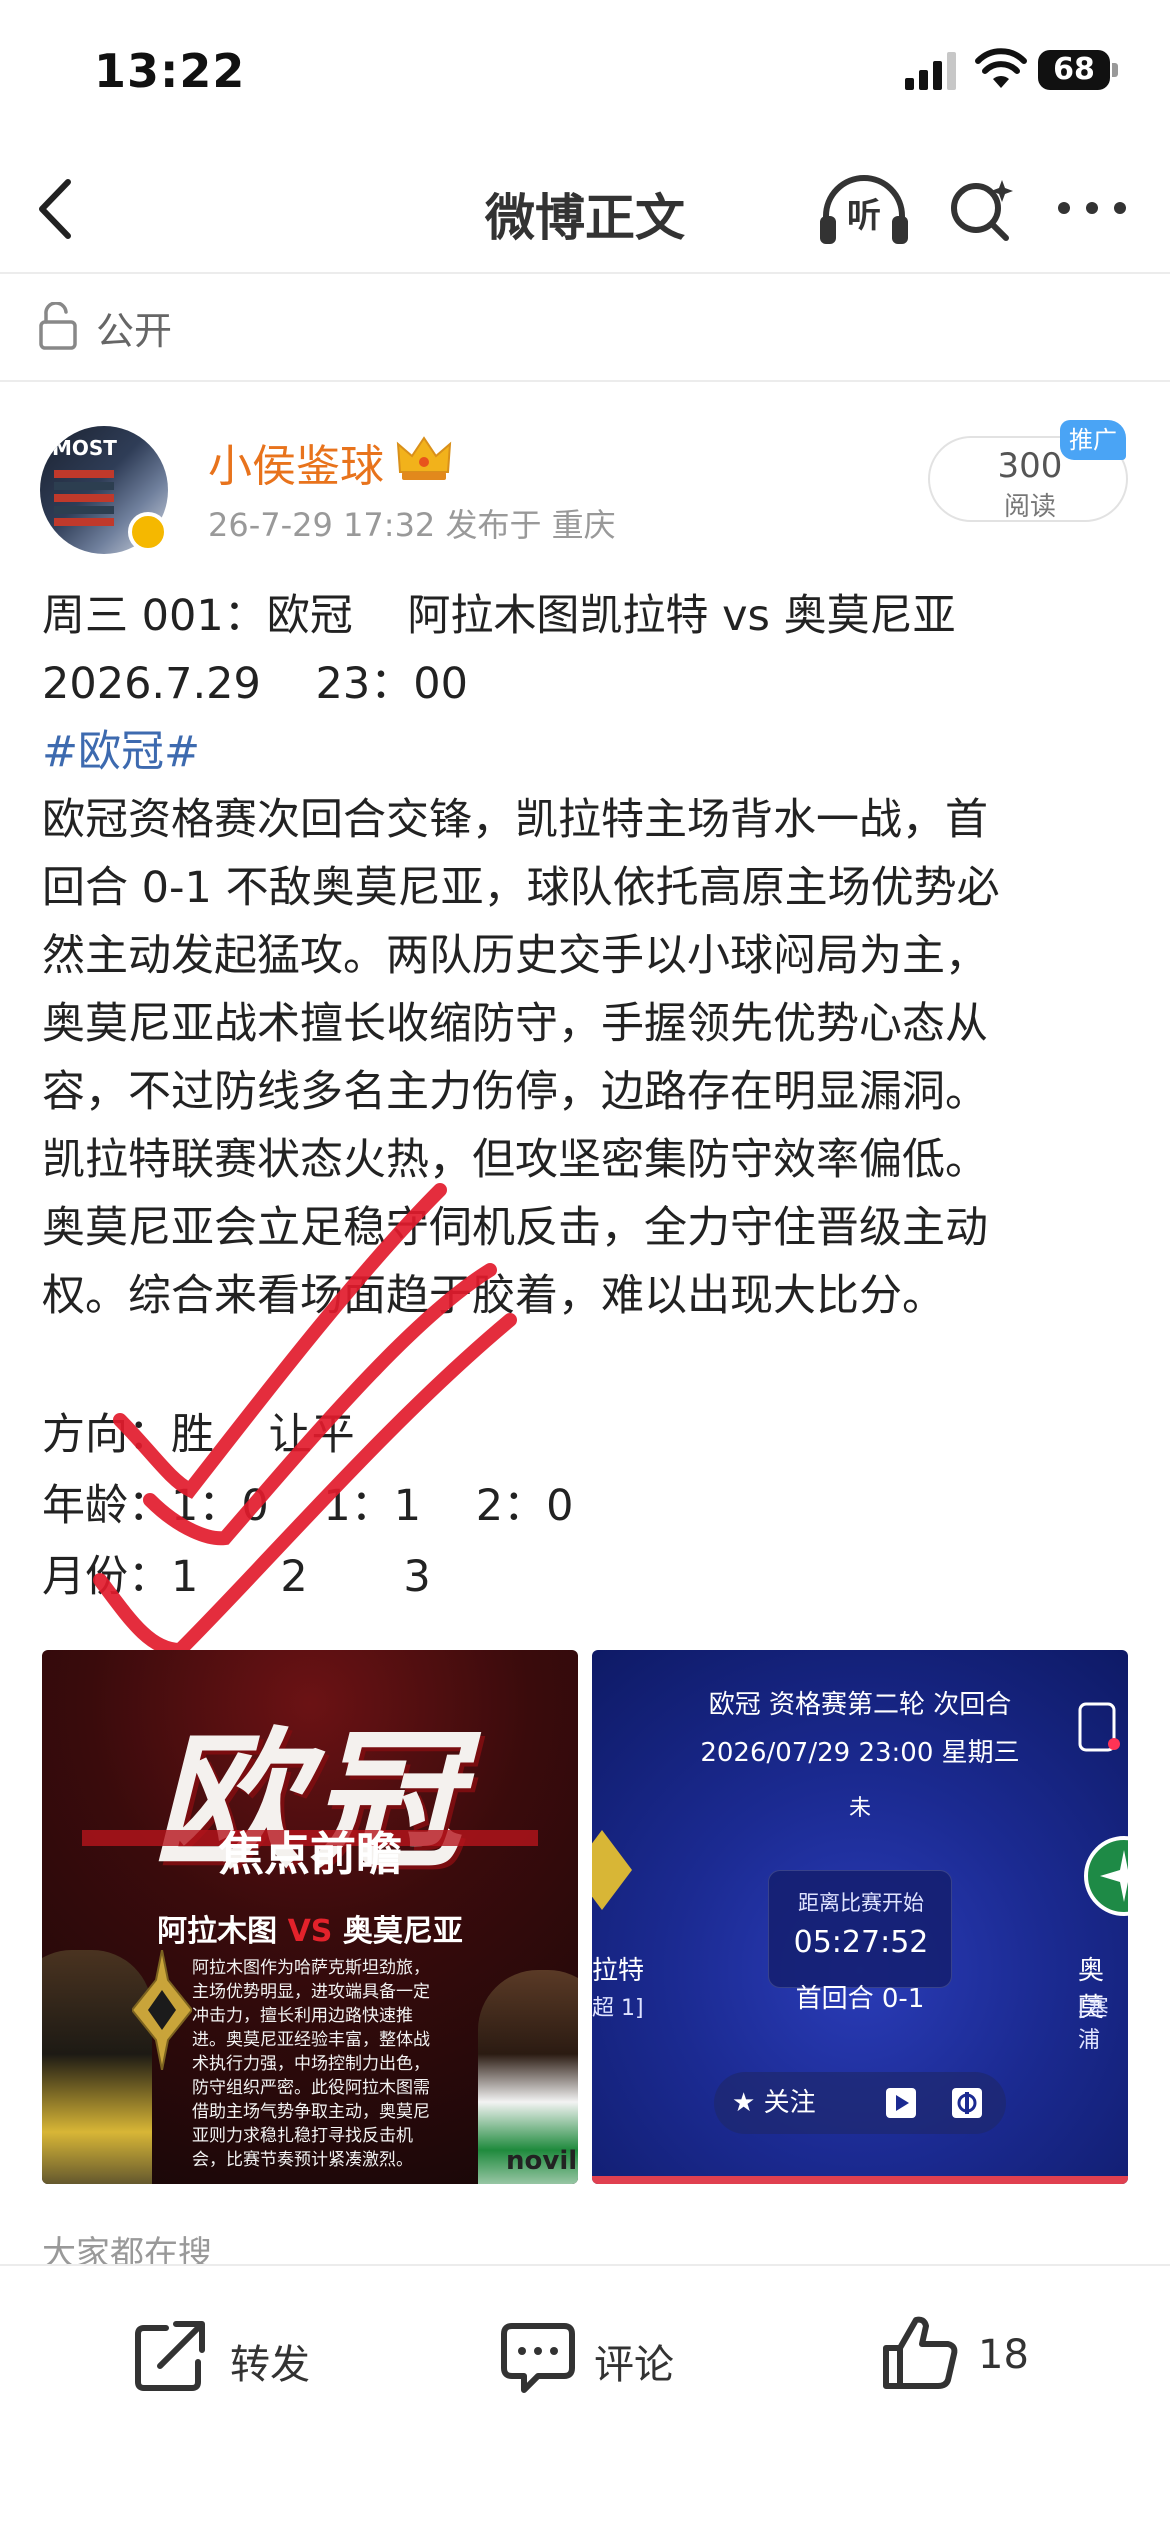  Describe the element at coordinates (542, 2161) in the screenshot. I see `sponsor-text: novil` at that location.